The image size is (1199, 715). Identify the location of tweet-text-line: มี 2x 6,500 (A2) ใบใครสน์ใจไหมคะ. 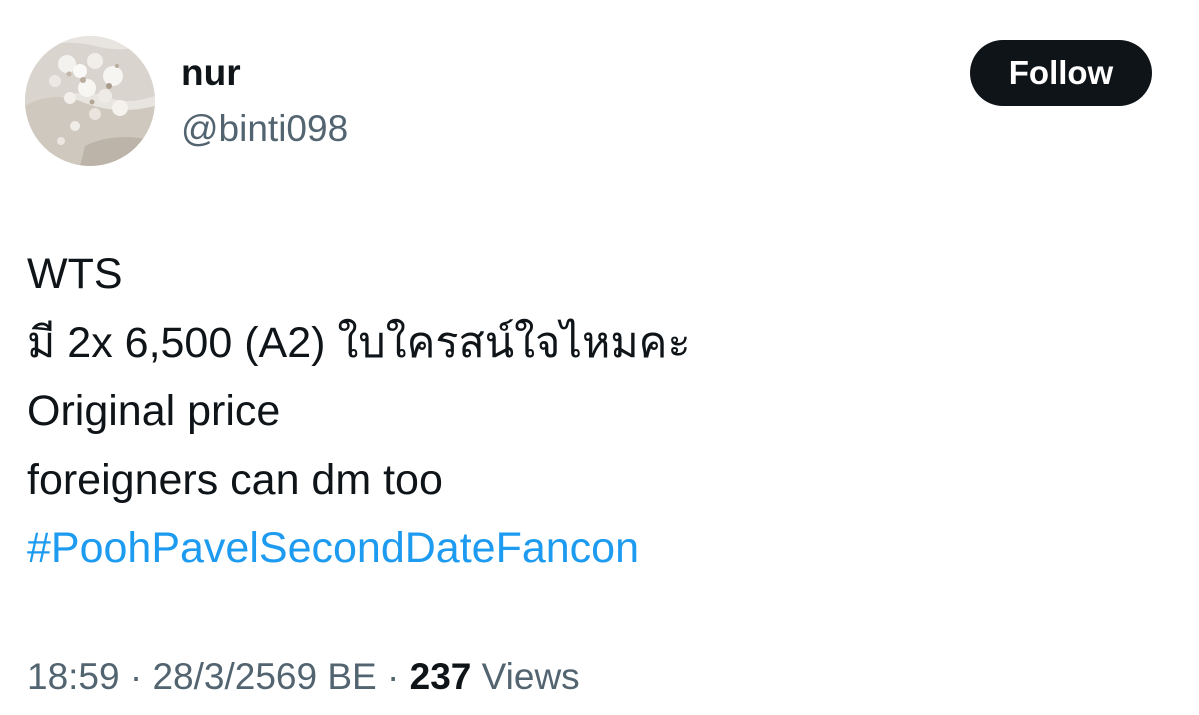
(359, 342).